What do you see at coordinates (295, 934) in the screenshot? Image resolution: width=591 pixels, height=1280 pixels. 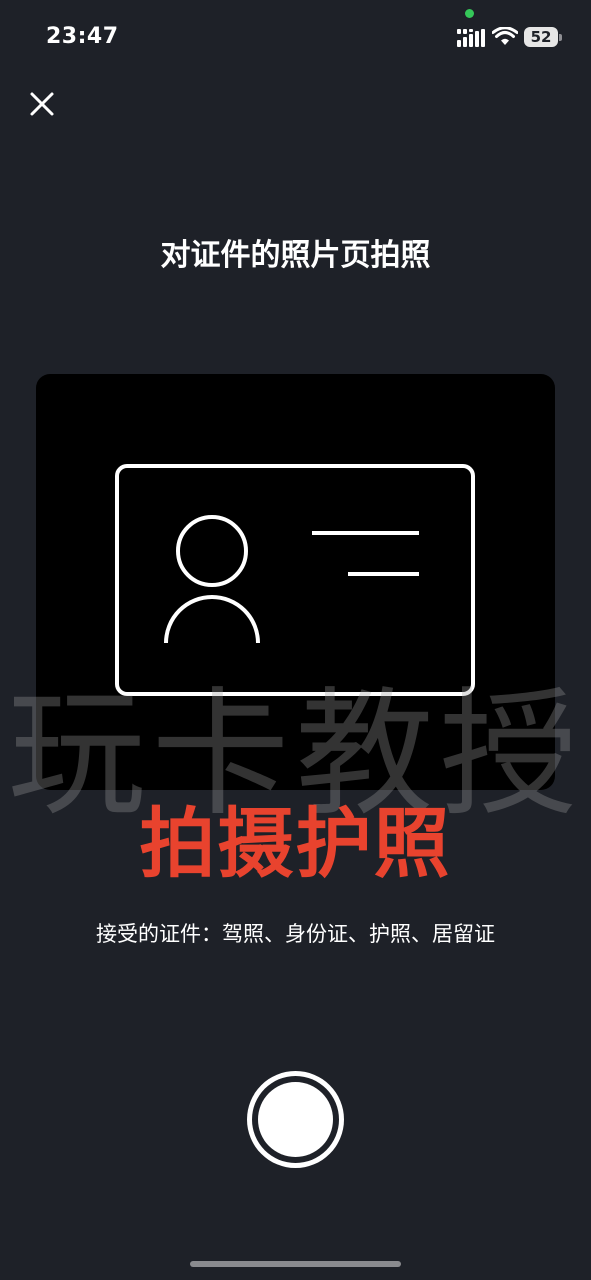 I see `accepted-documents-text: 接受的证件：驾照、身份证、护照、居留证` at bounding box center [295, 934].